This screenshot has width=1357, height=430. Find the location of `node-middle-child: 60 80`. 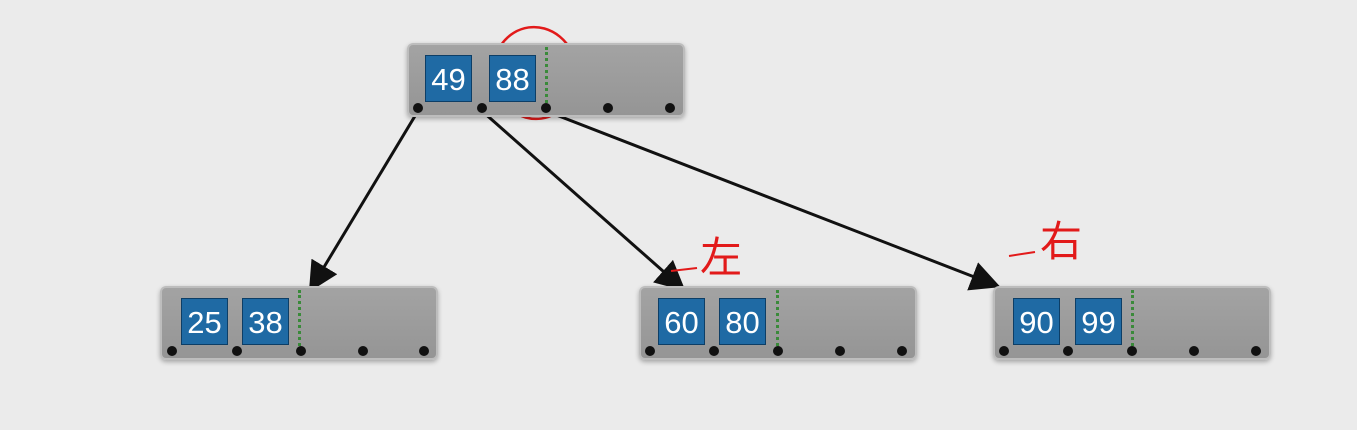

node-middle-child: 60 80 is located at coordinates (778, 323).